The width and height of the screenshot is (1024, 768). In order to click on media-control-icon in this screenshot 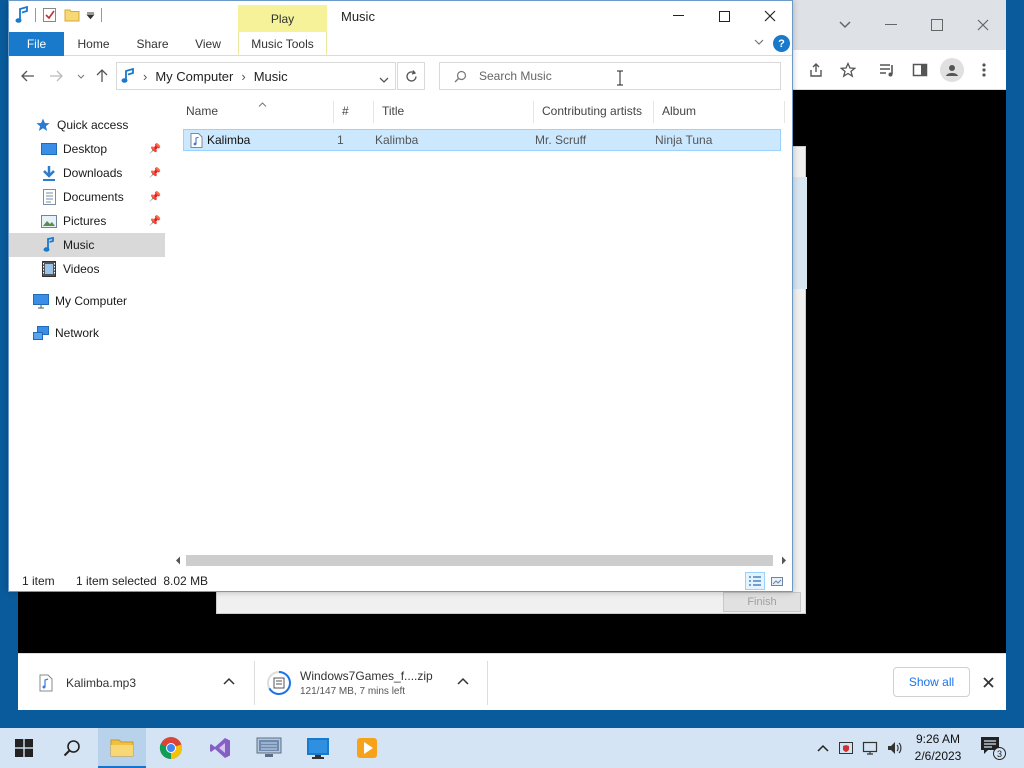, I will do `click(887, 70)`.